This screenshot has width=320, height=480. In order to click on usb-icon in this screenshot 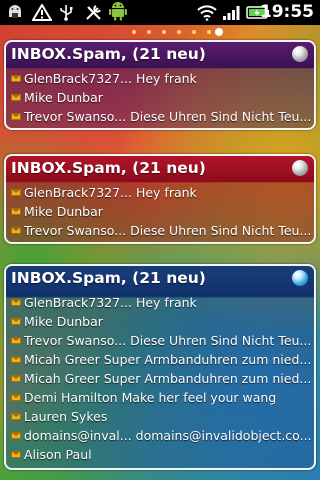, I will do `click(66, 12)`.